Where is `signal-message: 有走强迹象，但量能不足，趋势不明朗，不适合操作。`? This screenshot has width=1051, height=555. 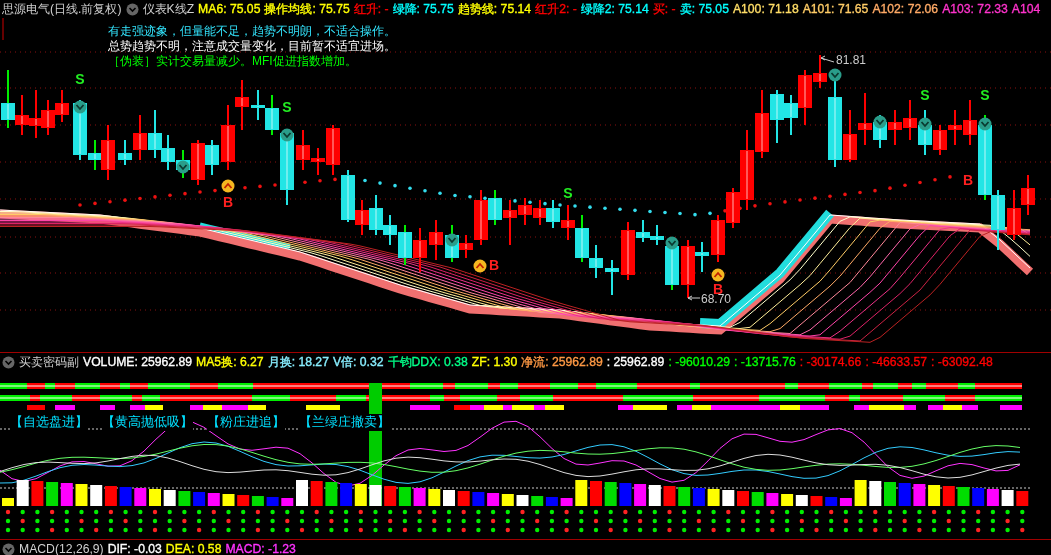 signal-message: 有走强迹象，但量能不足，趋势不明朗，不适合操作。 is located at coordinates (252, 31).